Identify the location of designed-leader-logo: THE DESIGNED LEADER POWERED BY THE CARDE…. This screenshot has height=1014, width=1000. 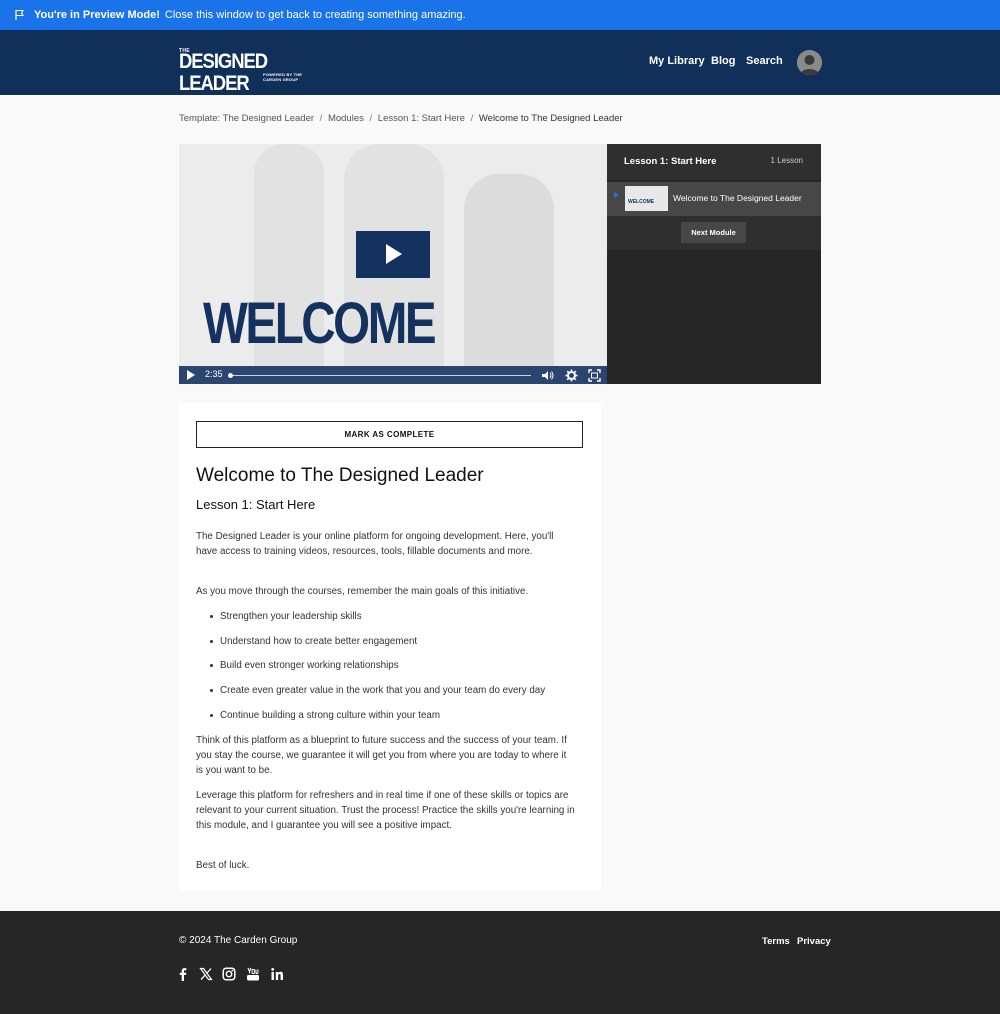
(249, 71).